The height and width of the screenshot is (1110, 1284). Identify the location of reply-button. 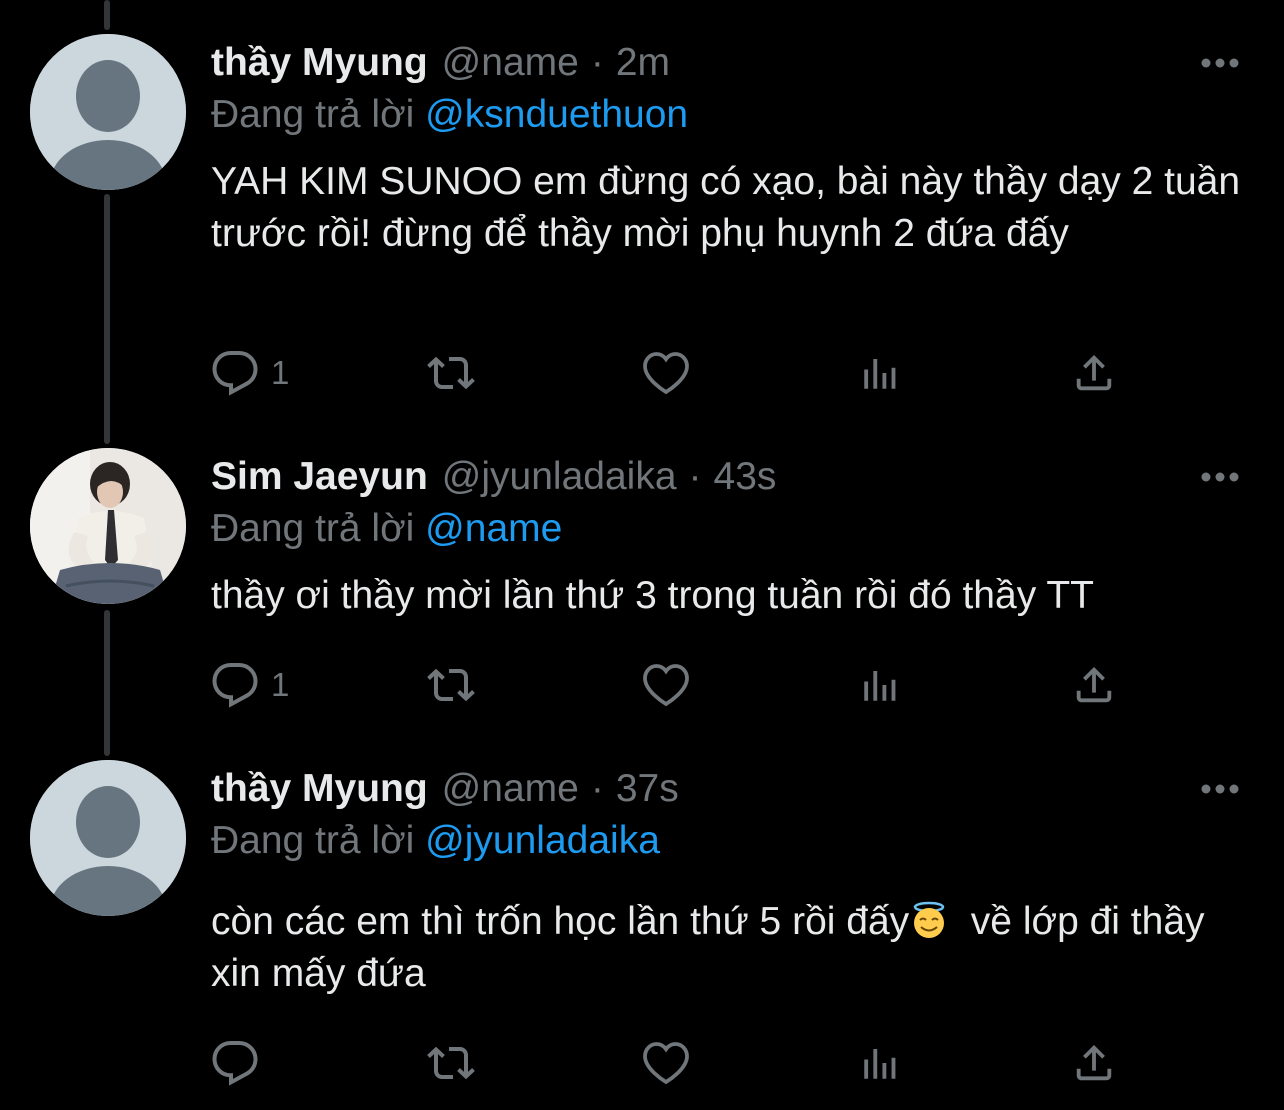
(241, 1063).